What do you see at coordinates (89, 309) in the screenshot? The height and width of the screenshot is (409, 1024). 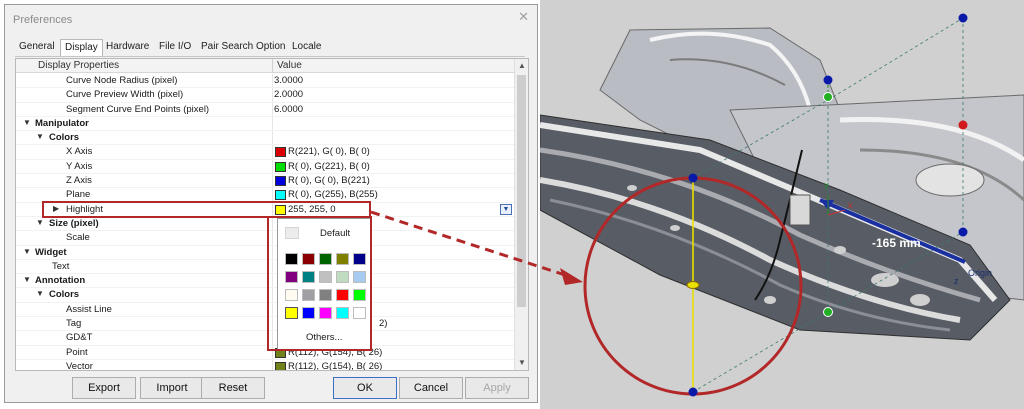 I see `property-label: Assist Line` at bounding box center [89, 309].